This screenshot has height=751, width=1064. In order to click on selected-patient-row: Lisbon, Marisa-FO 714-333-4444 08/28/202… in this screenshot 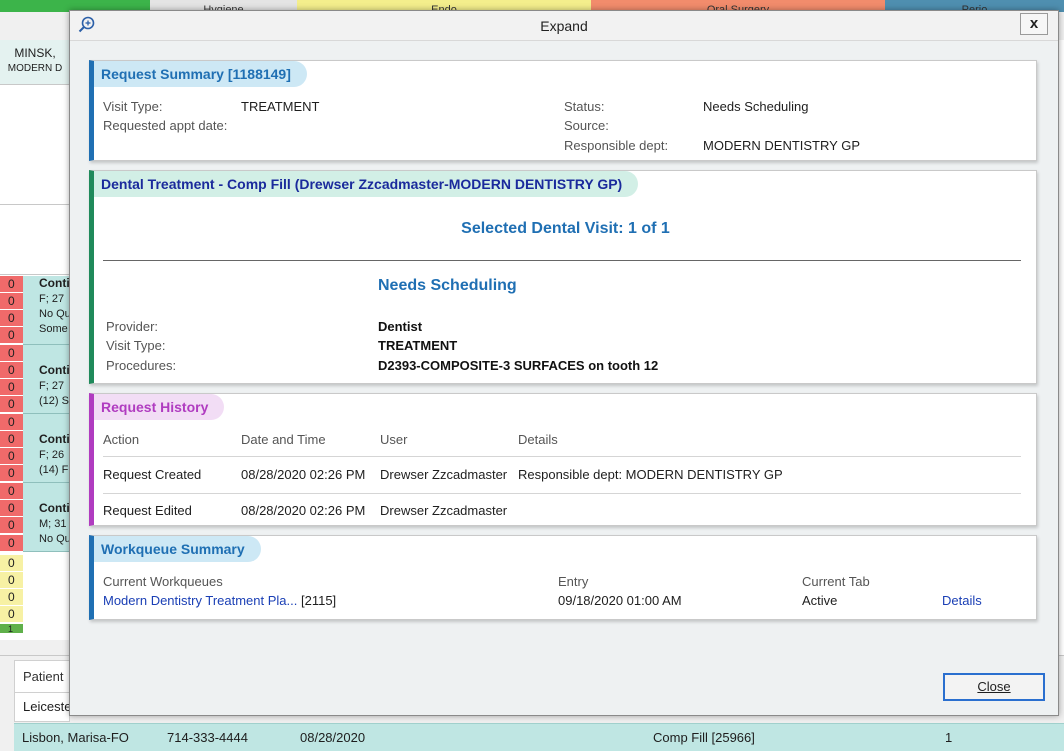, I will do `click(539, 737)`.